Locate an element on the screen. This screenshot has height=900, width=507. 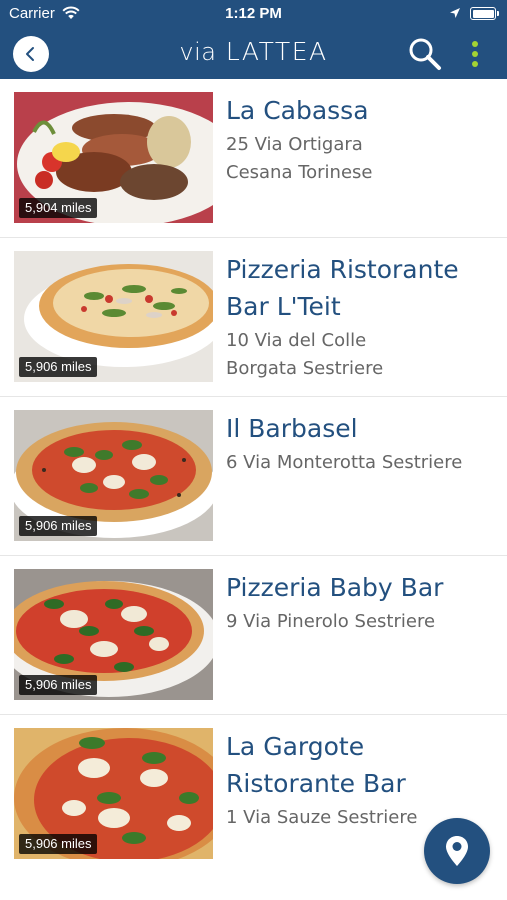
restaurant-address: 10 Via del Colle is located at coordinates (296, 340).